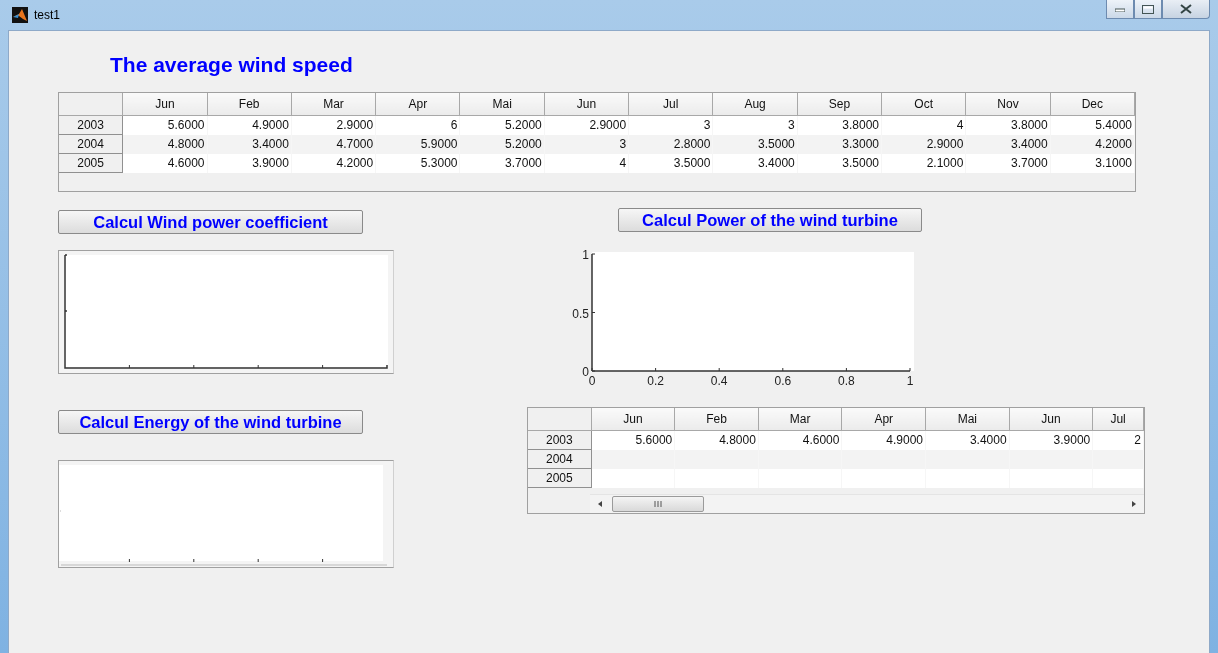 The height and width of the screenshot is (653, 1218). Describe the element at coordinates (600, 504) in the screenshot. I see `scroll-left-icon` at that location.